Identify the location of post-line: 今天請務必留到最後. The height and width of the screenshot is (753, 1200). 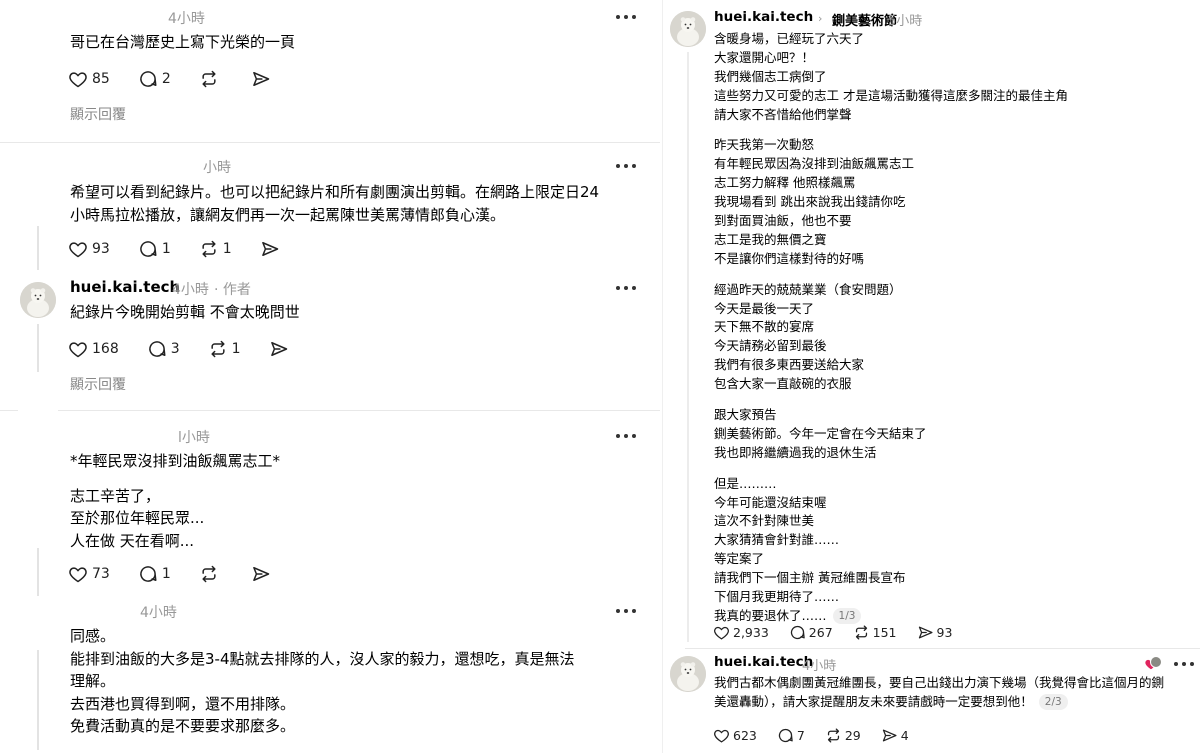
(770, 346).